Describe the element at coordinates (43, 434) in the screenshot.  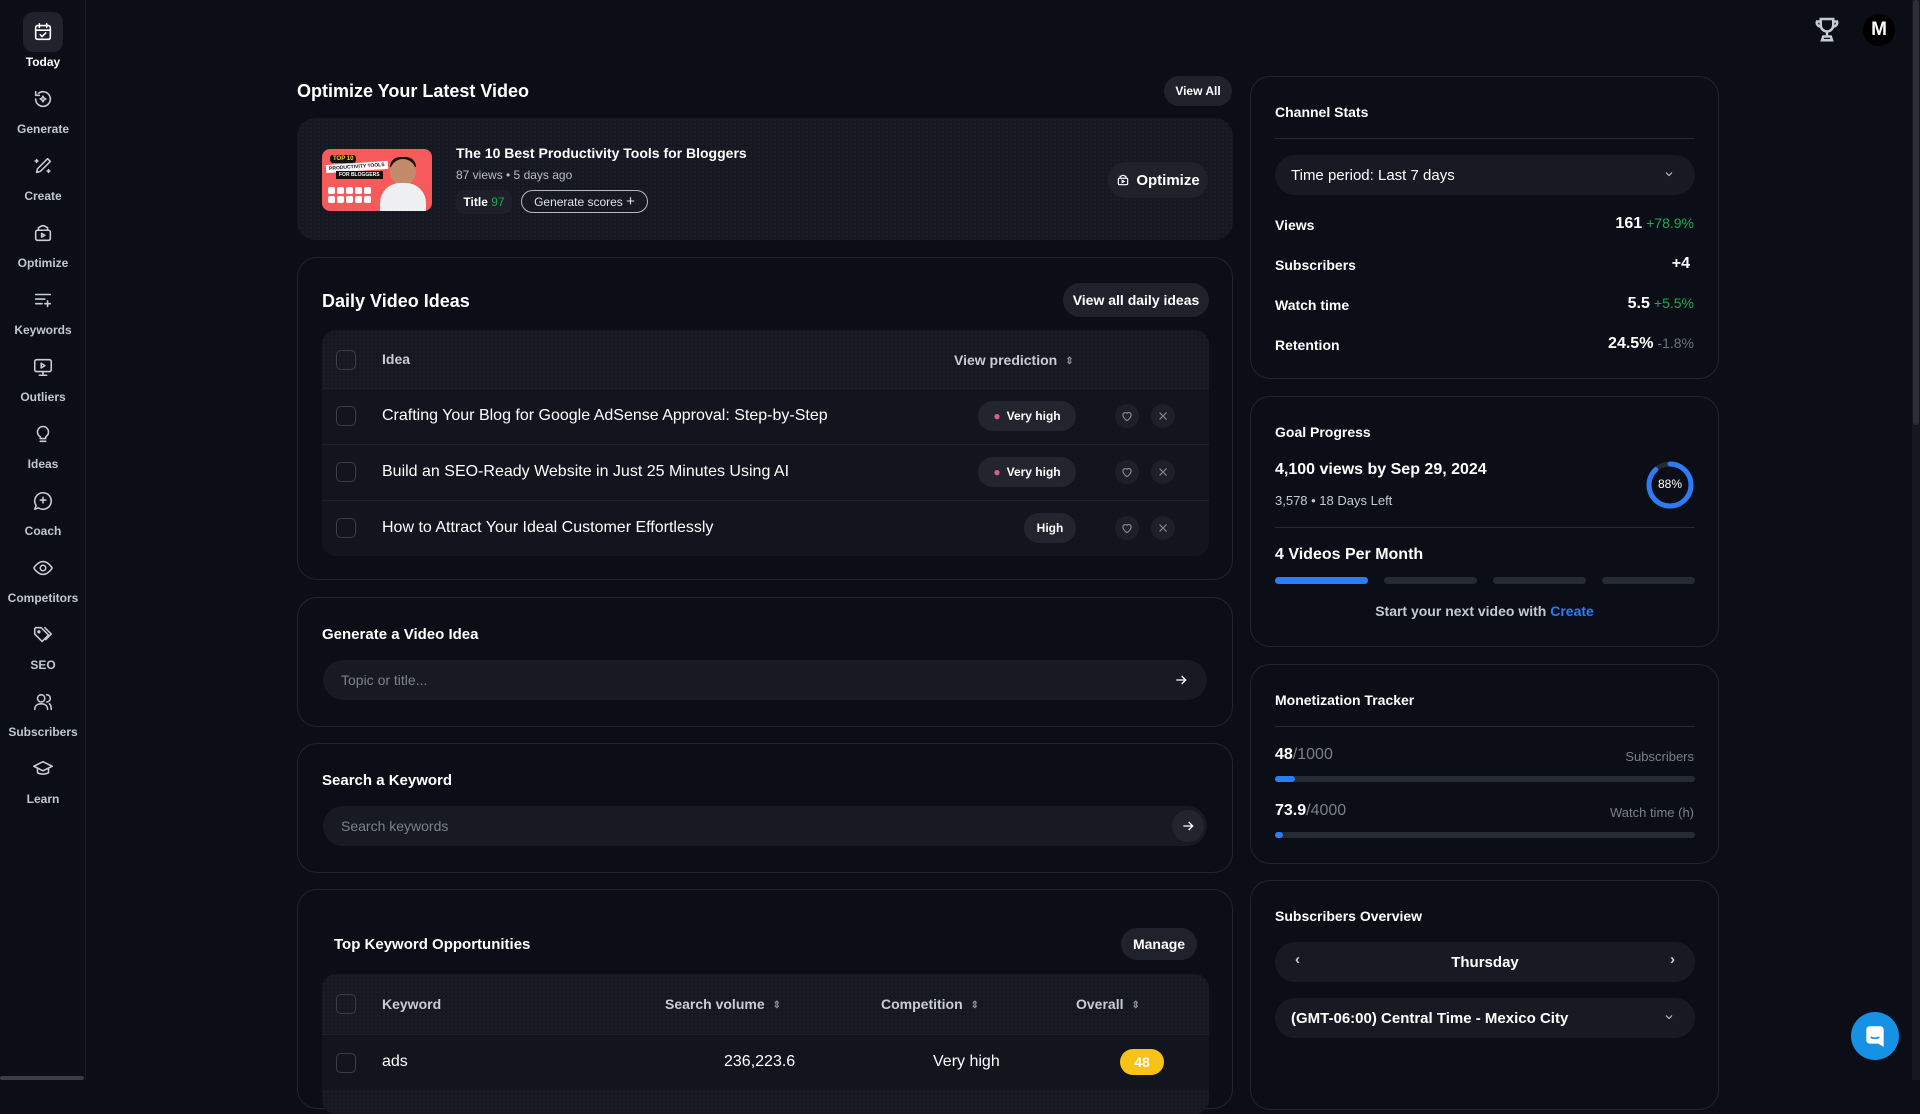
I see `lightbulb-icon` at that location.